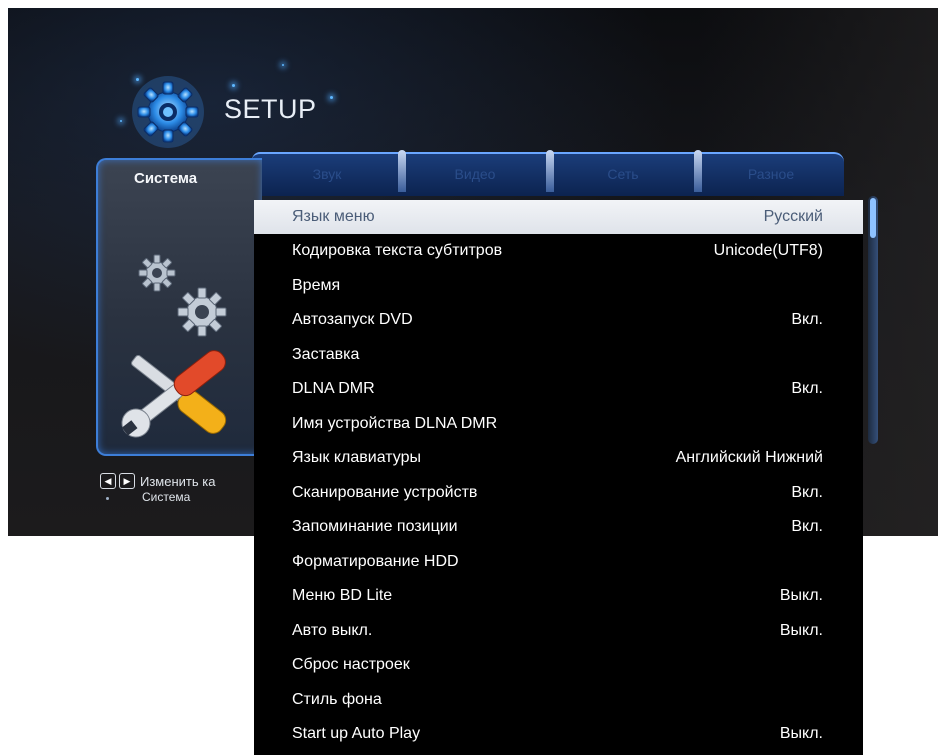  What do you see at coordinates (375, 561) in the screenshot?
I see `setting-label: Форматирование HDD` at bounding box center [375, 561].